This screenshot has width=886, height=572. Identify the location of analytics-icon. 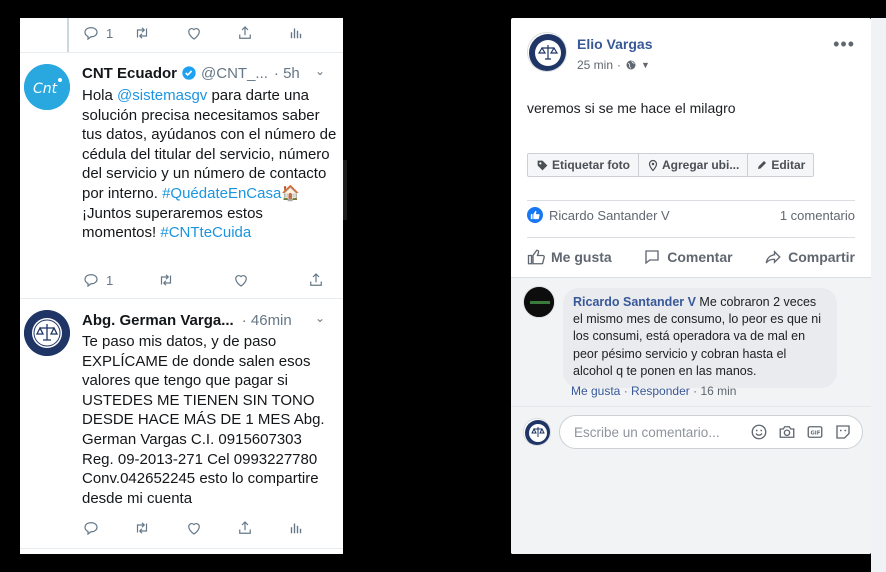
(296, 33).